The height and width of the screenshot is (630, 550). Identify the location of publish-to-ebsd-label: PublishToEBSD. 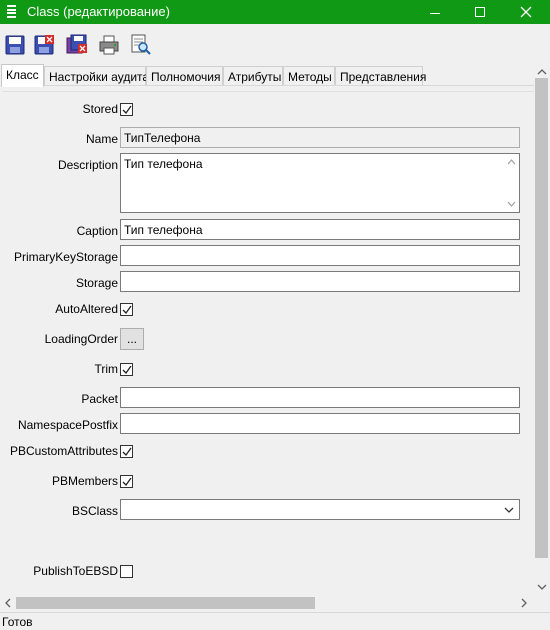
(75, 571).